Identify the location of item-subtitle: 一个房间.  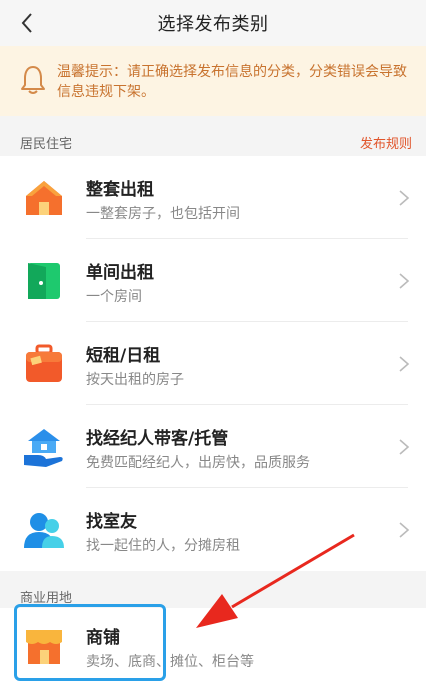
(114, 297).